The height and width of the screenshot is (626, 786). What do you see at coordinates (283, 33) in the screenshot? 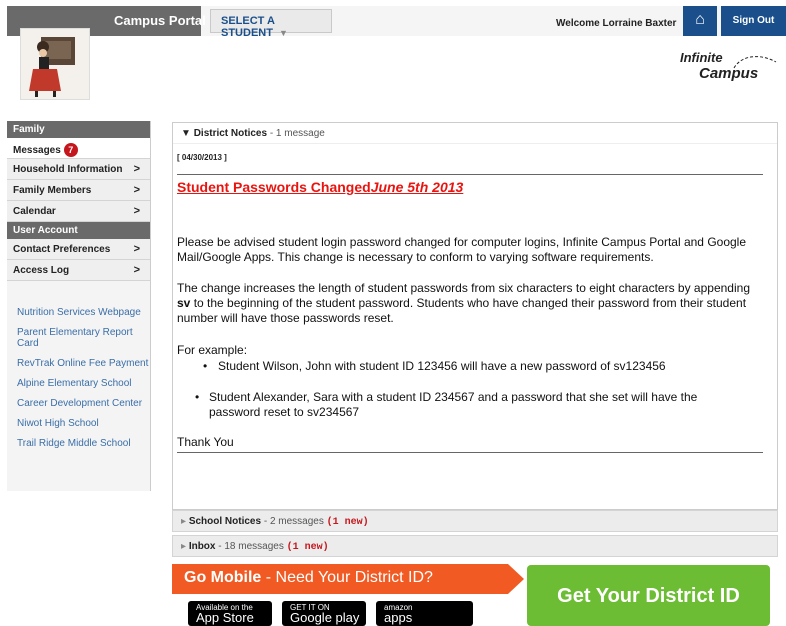
I see `chevron-down-icon: ▼` at bounding box center [283, 33].